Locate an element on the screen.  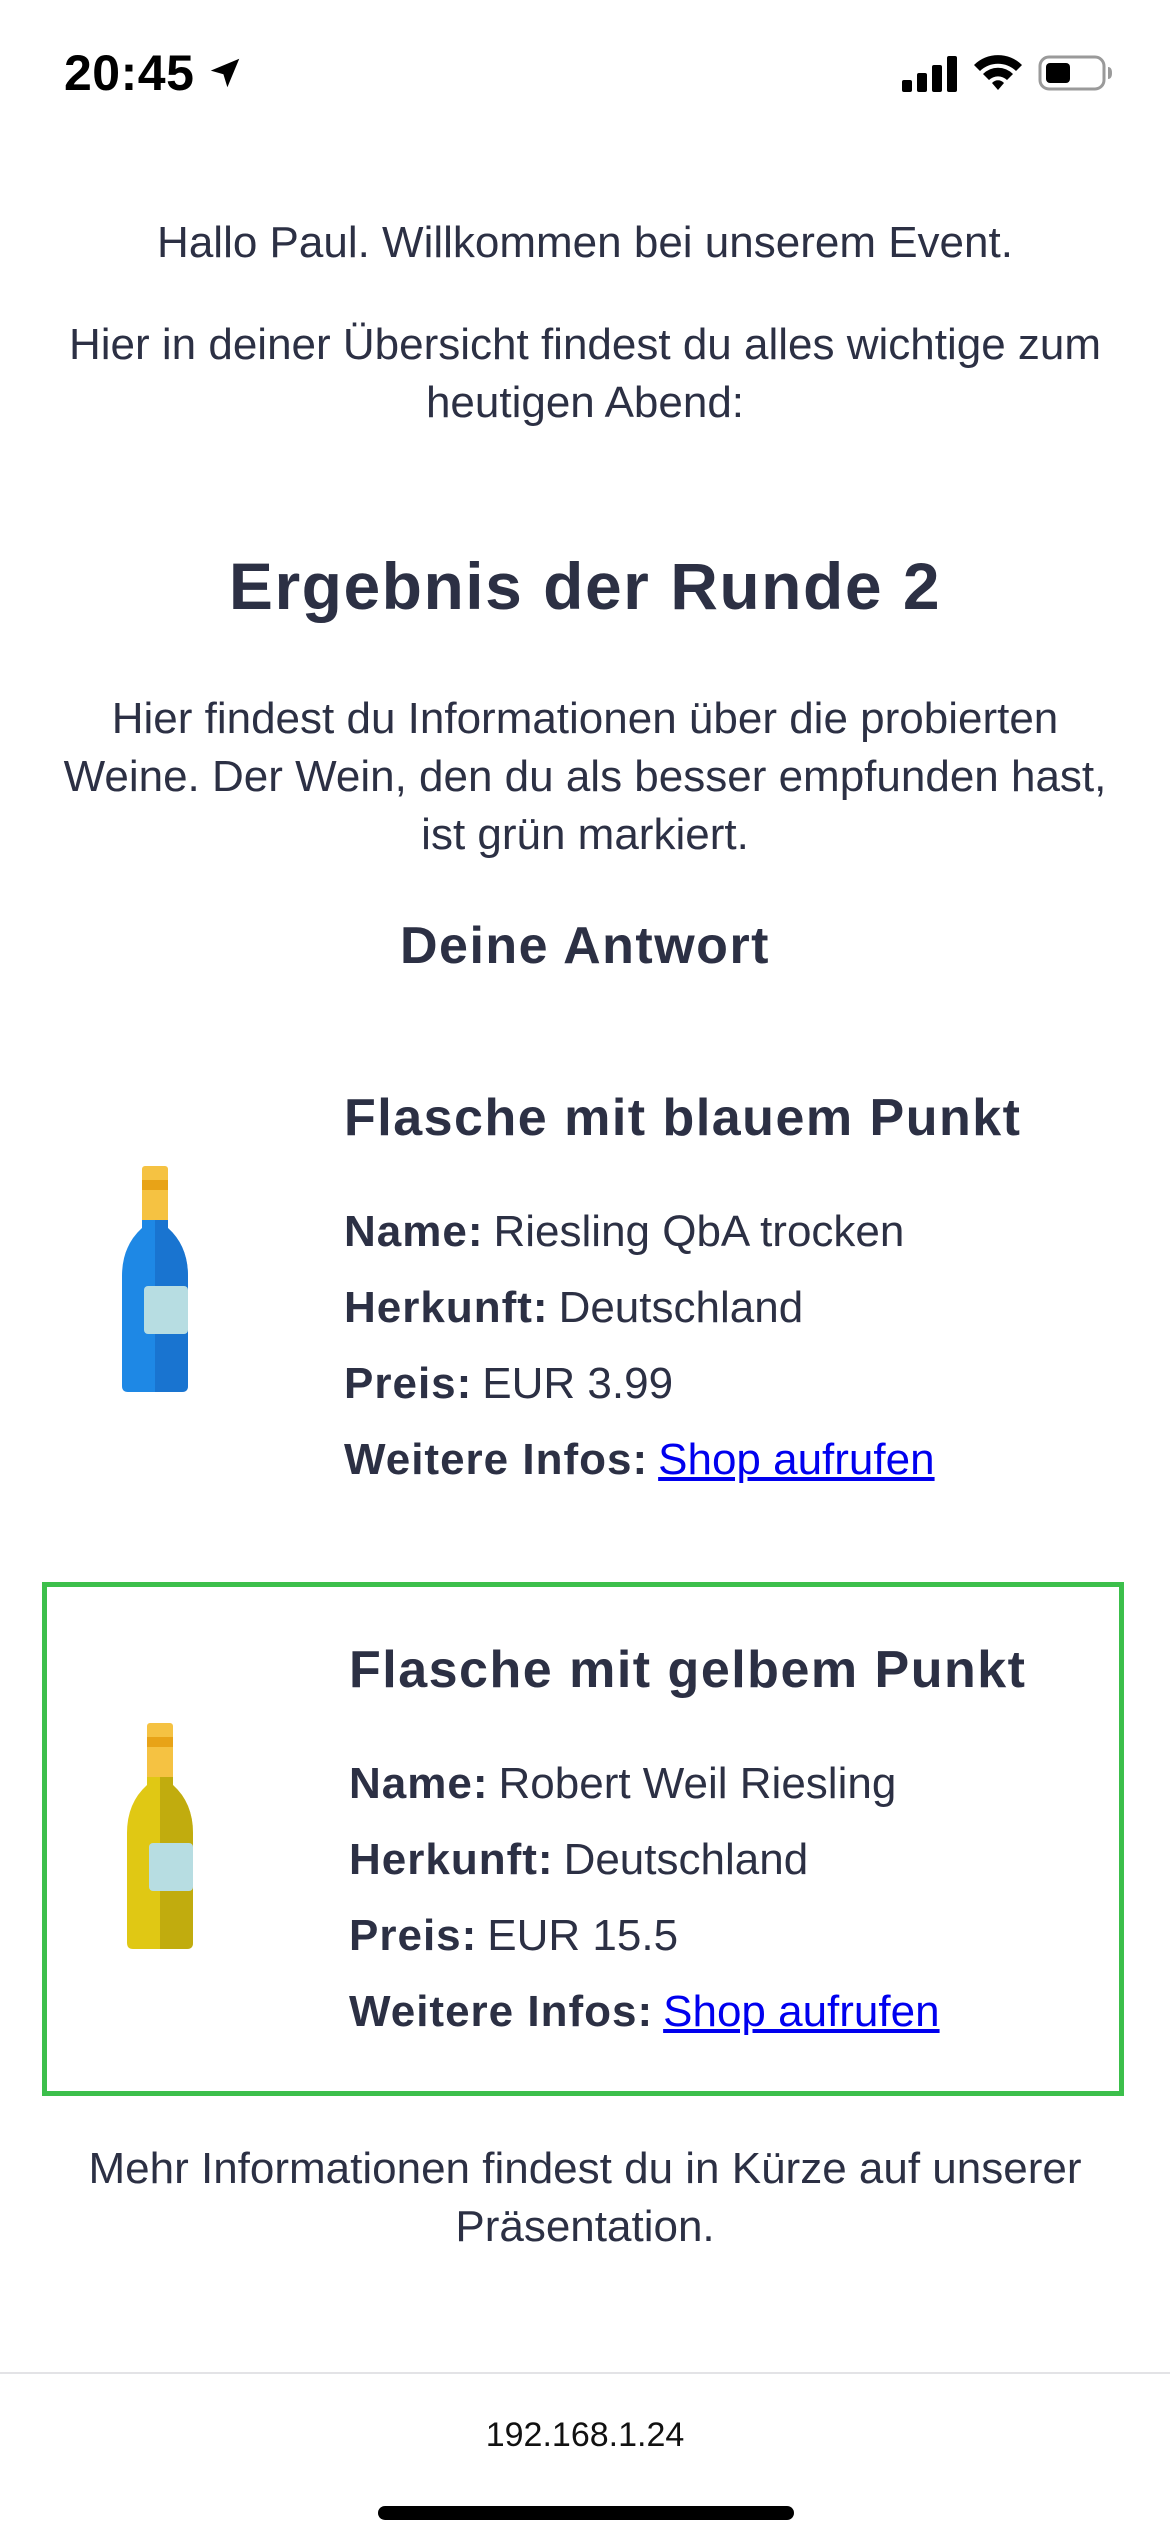
signal-icon is located at coordinates (929, 74).